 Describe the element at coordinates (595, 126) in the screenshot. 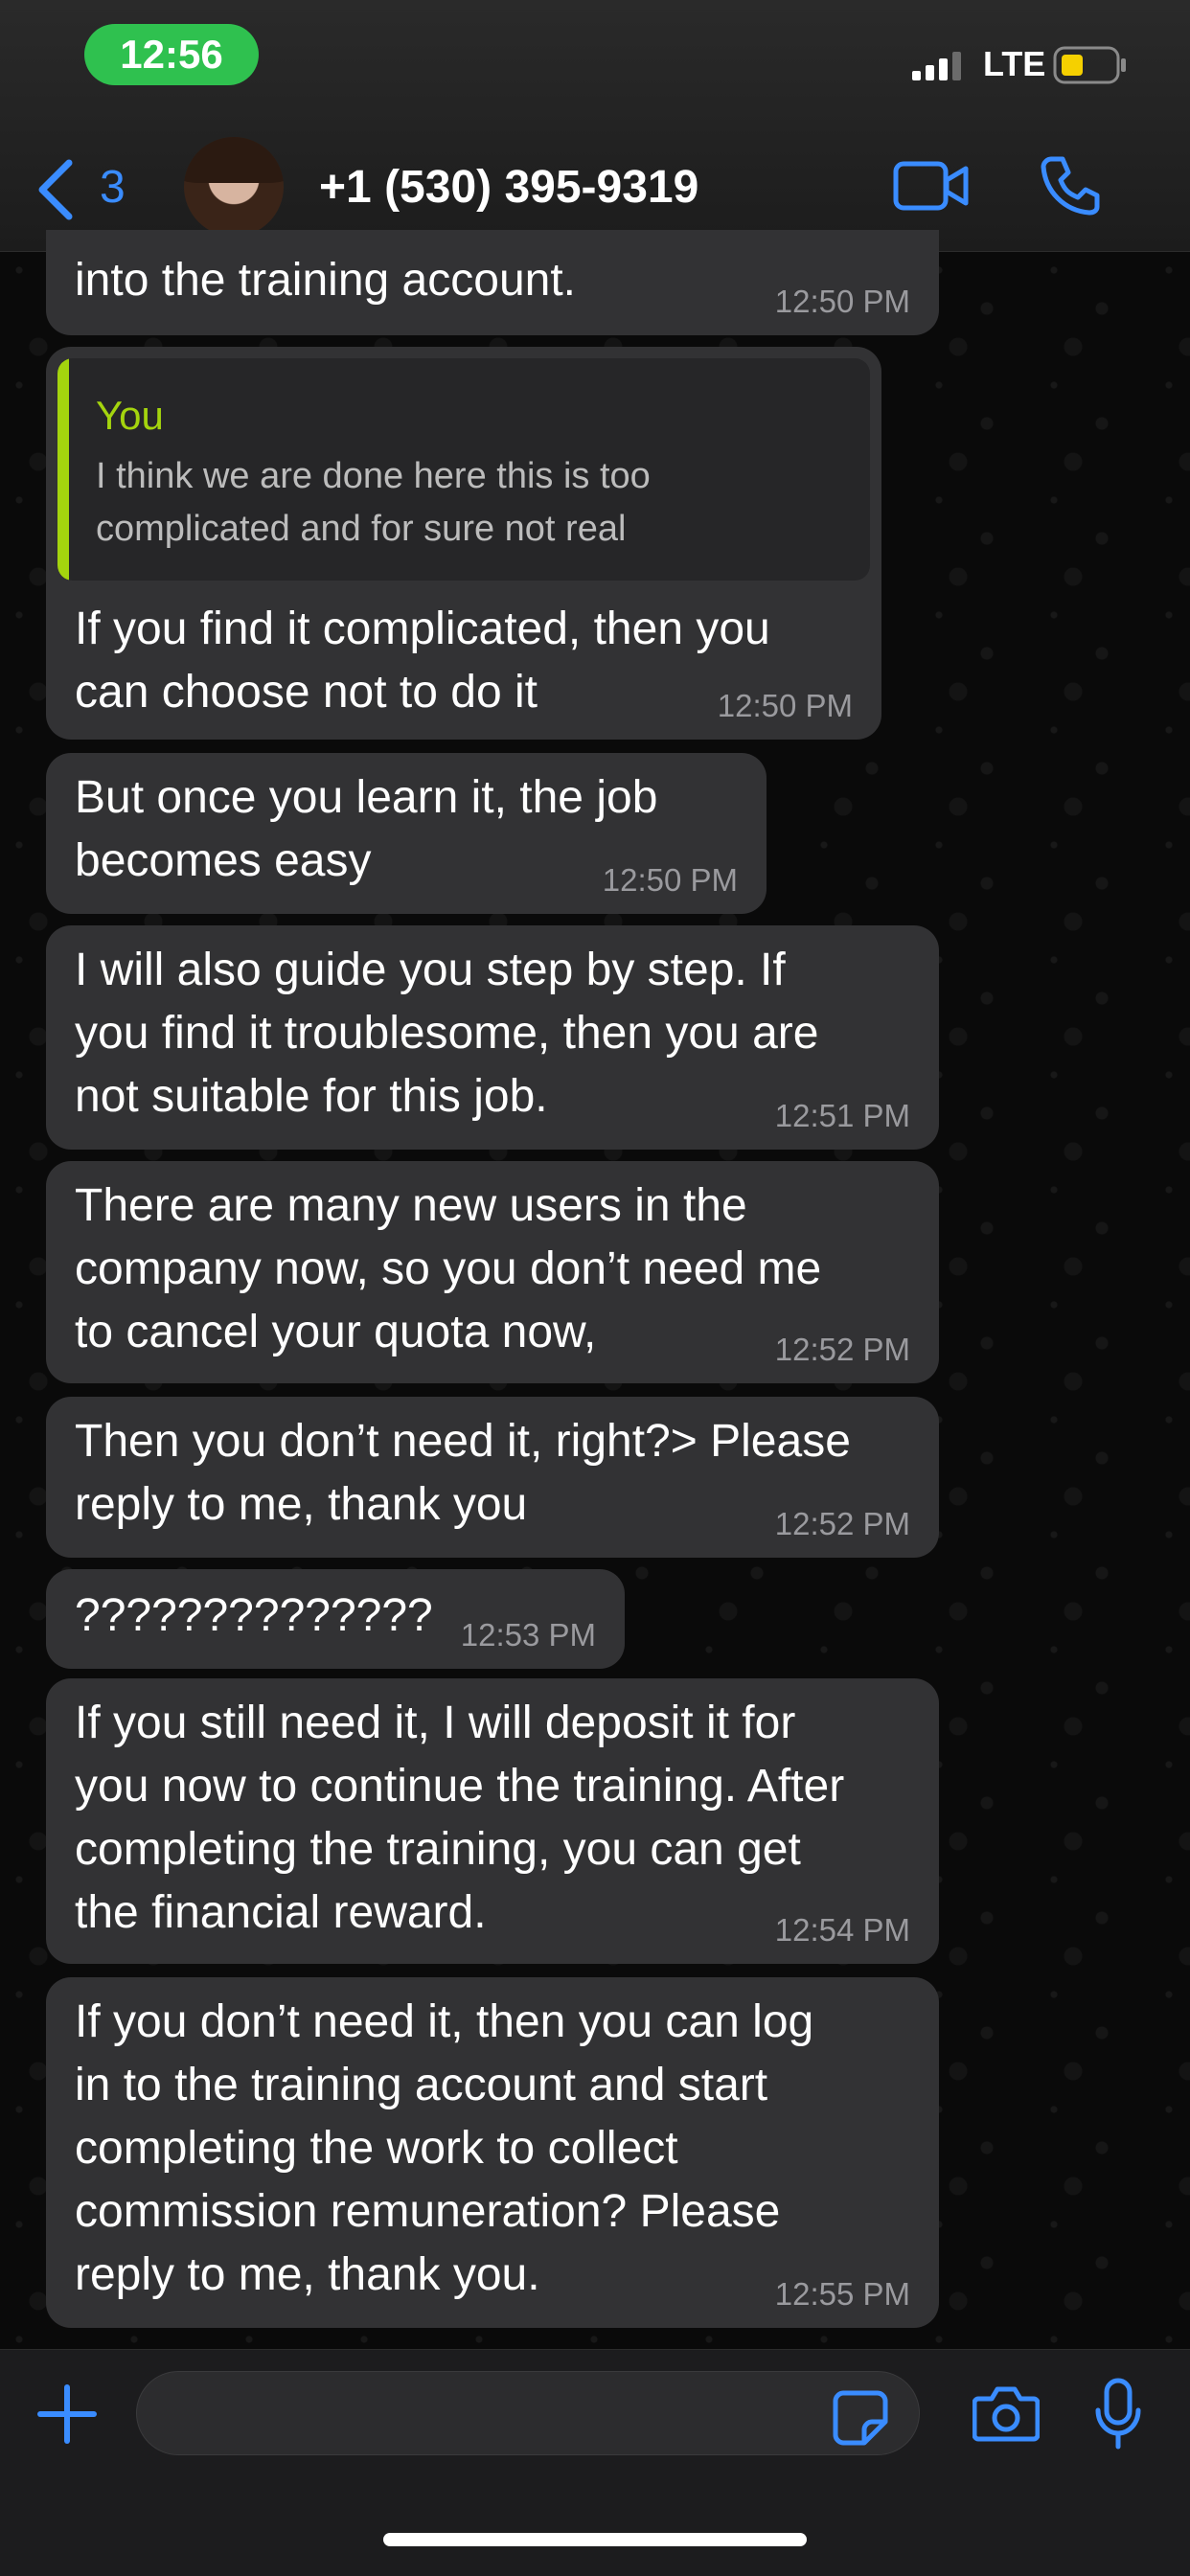

I see `chat-header: 12:56 LTE 3 +1 (530) 395-9319` at that location.